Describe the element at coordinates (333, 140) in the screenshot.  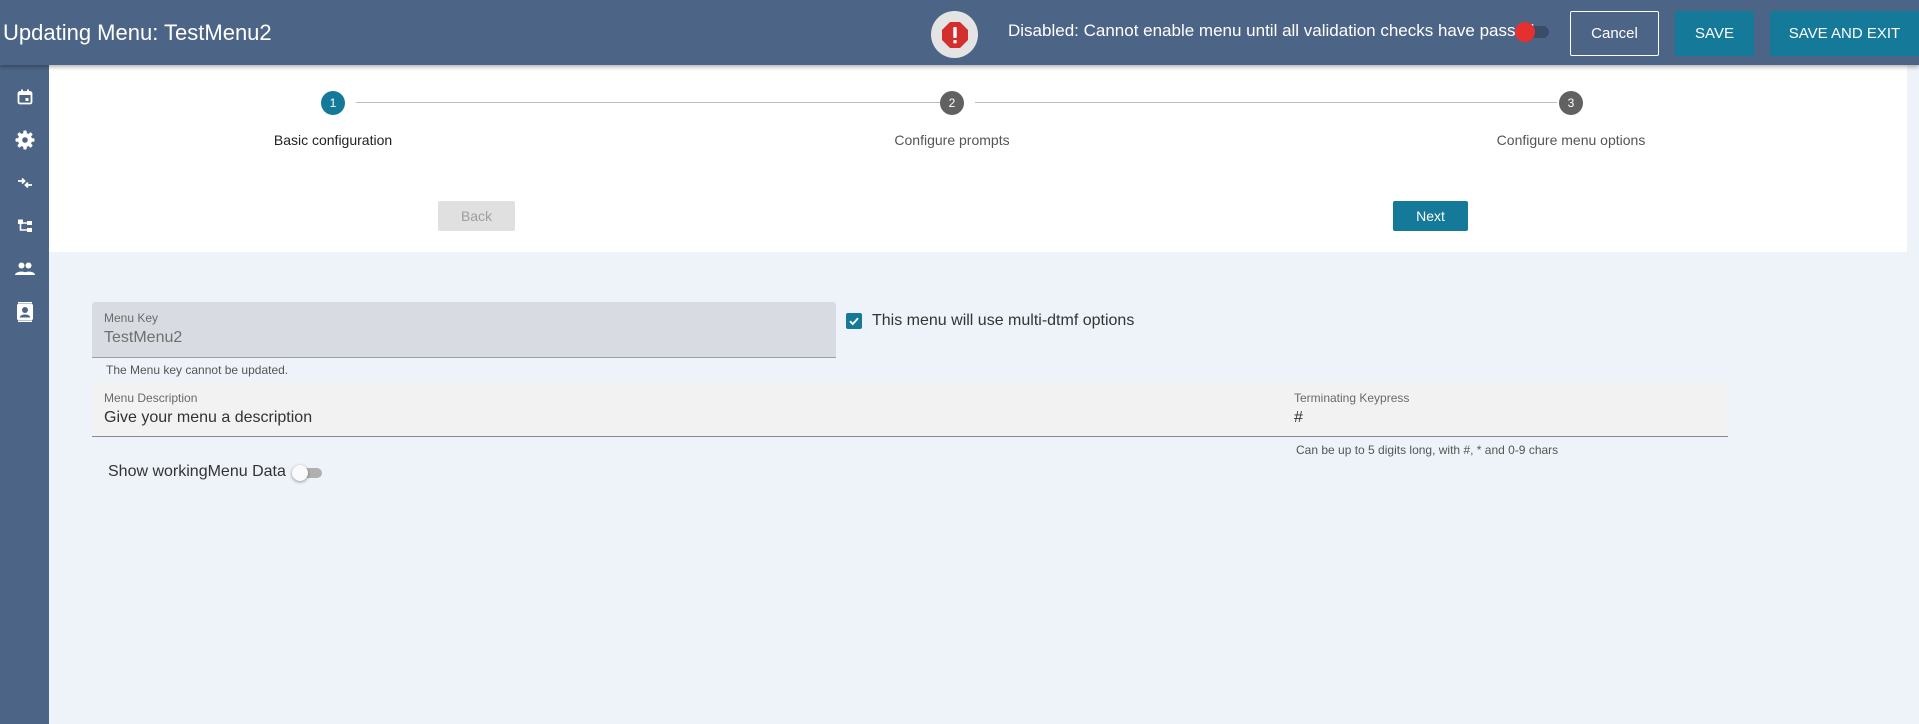
I see `step-1-label: Basic configuration` at that location.